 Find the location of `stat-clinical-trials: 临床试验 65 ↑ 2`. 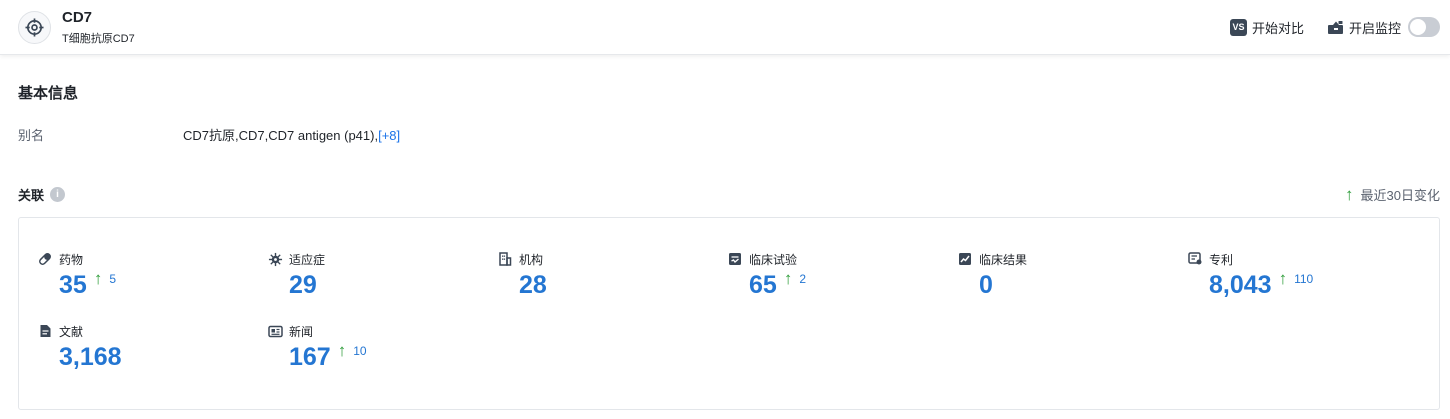

stat-clinical-trials: 临床试验 65 ↑ 2 is located at coordinates (766, 275).